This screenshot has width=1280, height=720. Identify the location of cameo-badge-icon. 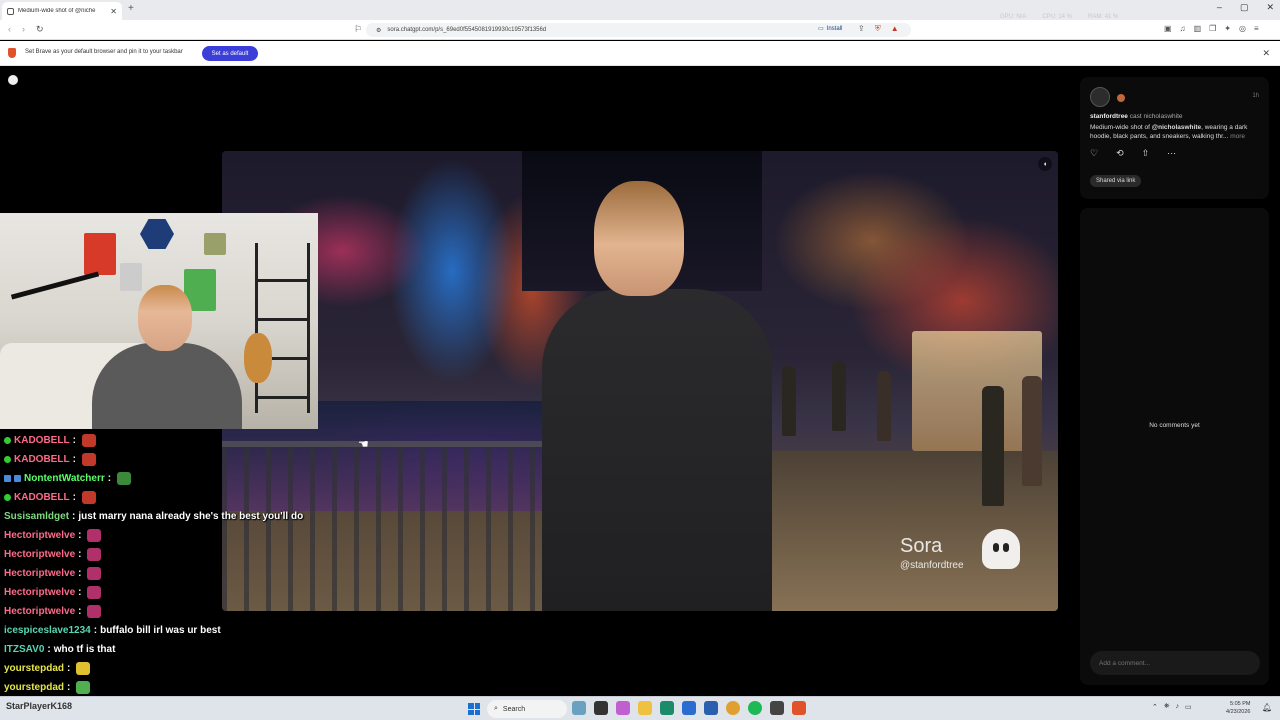
(1121, 98).